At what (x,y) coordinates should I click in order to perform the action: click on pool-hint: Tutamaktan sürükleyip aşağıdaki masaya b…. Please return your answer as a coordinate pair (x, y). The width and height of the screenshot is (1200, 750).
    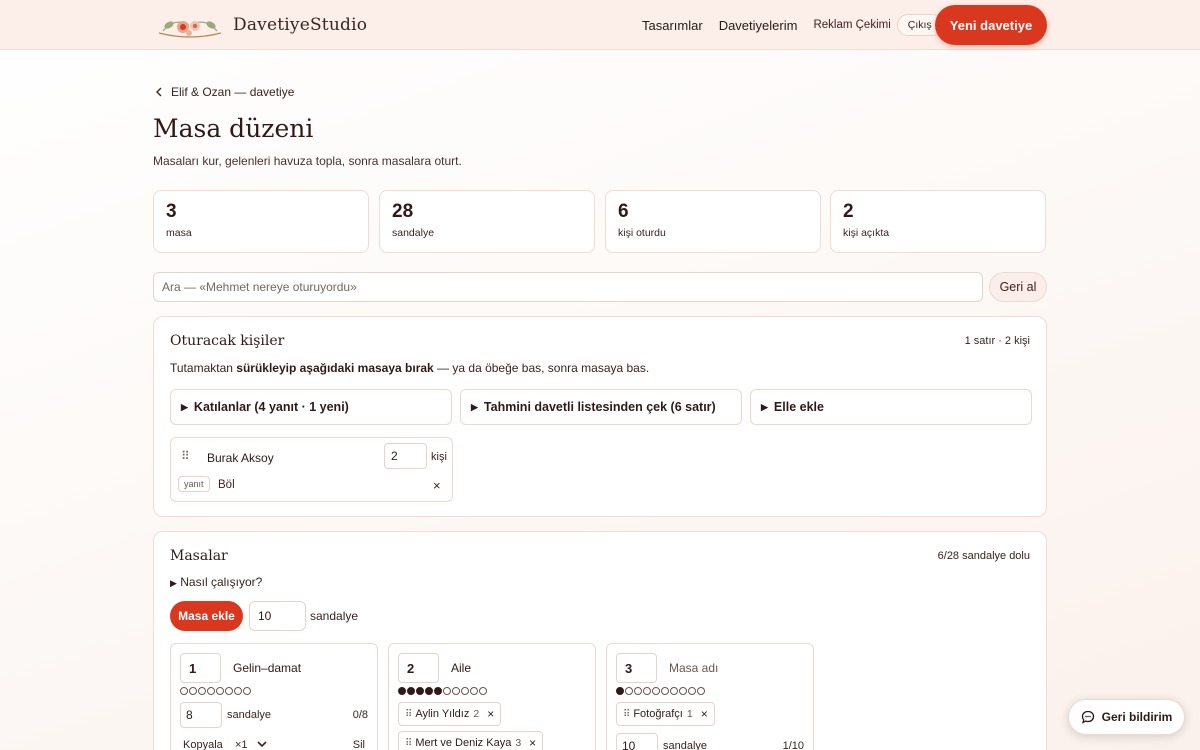
    Looking at the image, I should click on (410, 368).